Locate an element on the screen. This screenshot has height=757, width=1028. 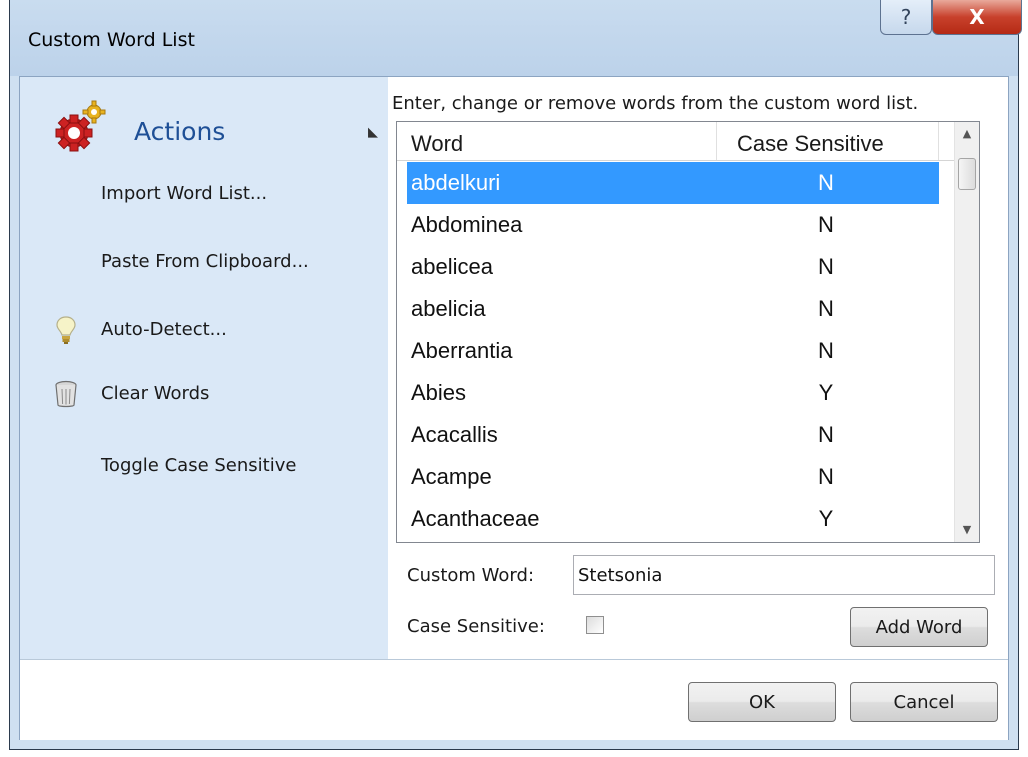
table-row: Abies Y is located at coordinates (673, 393).